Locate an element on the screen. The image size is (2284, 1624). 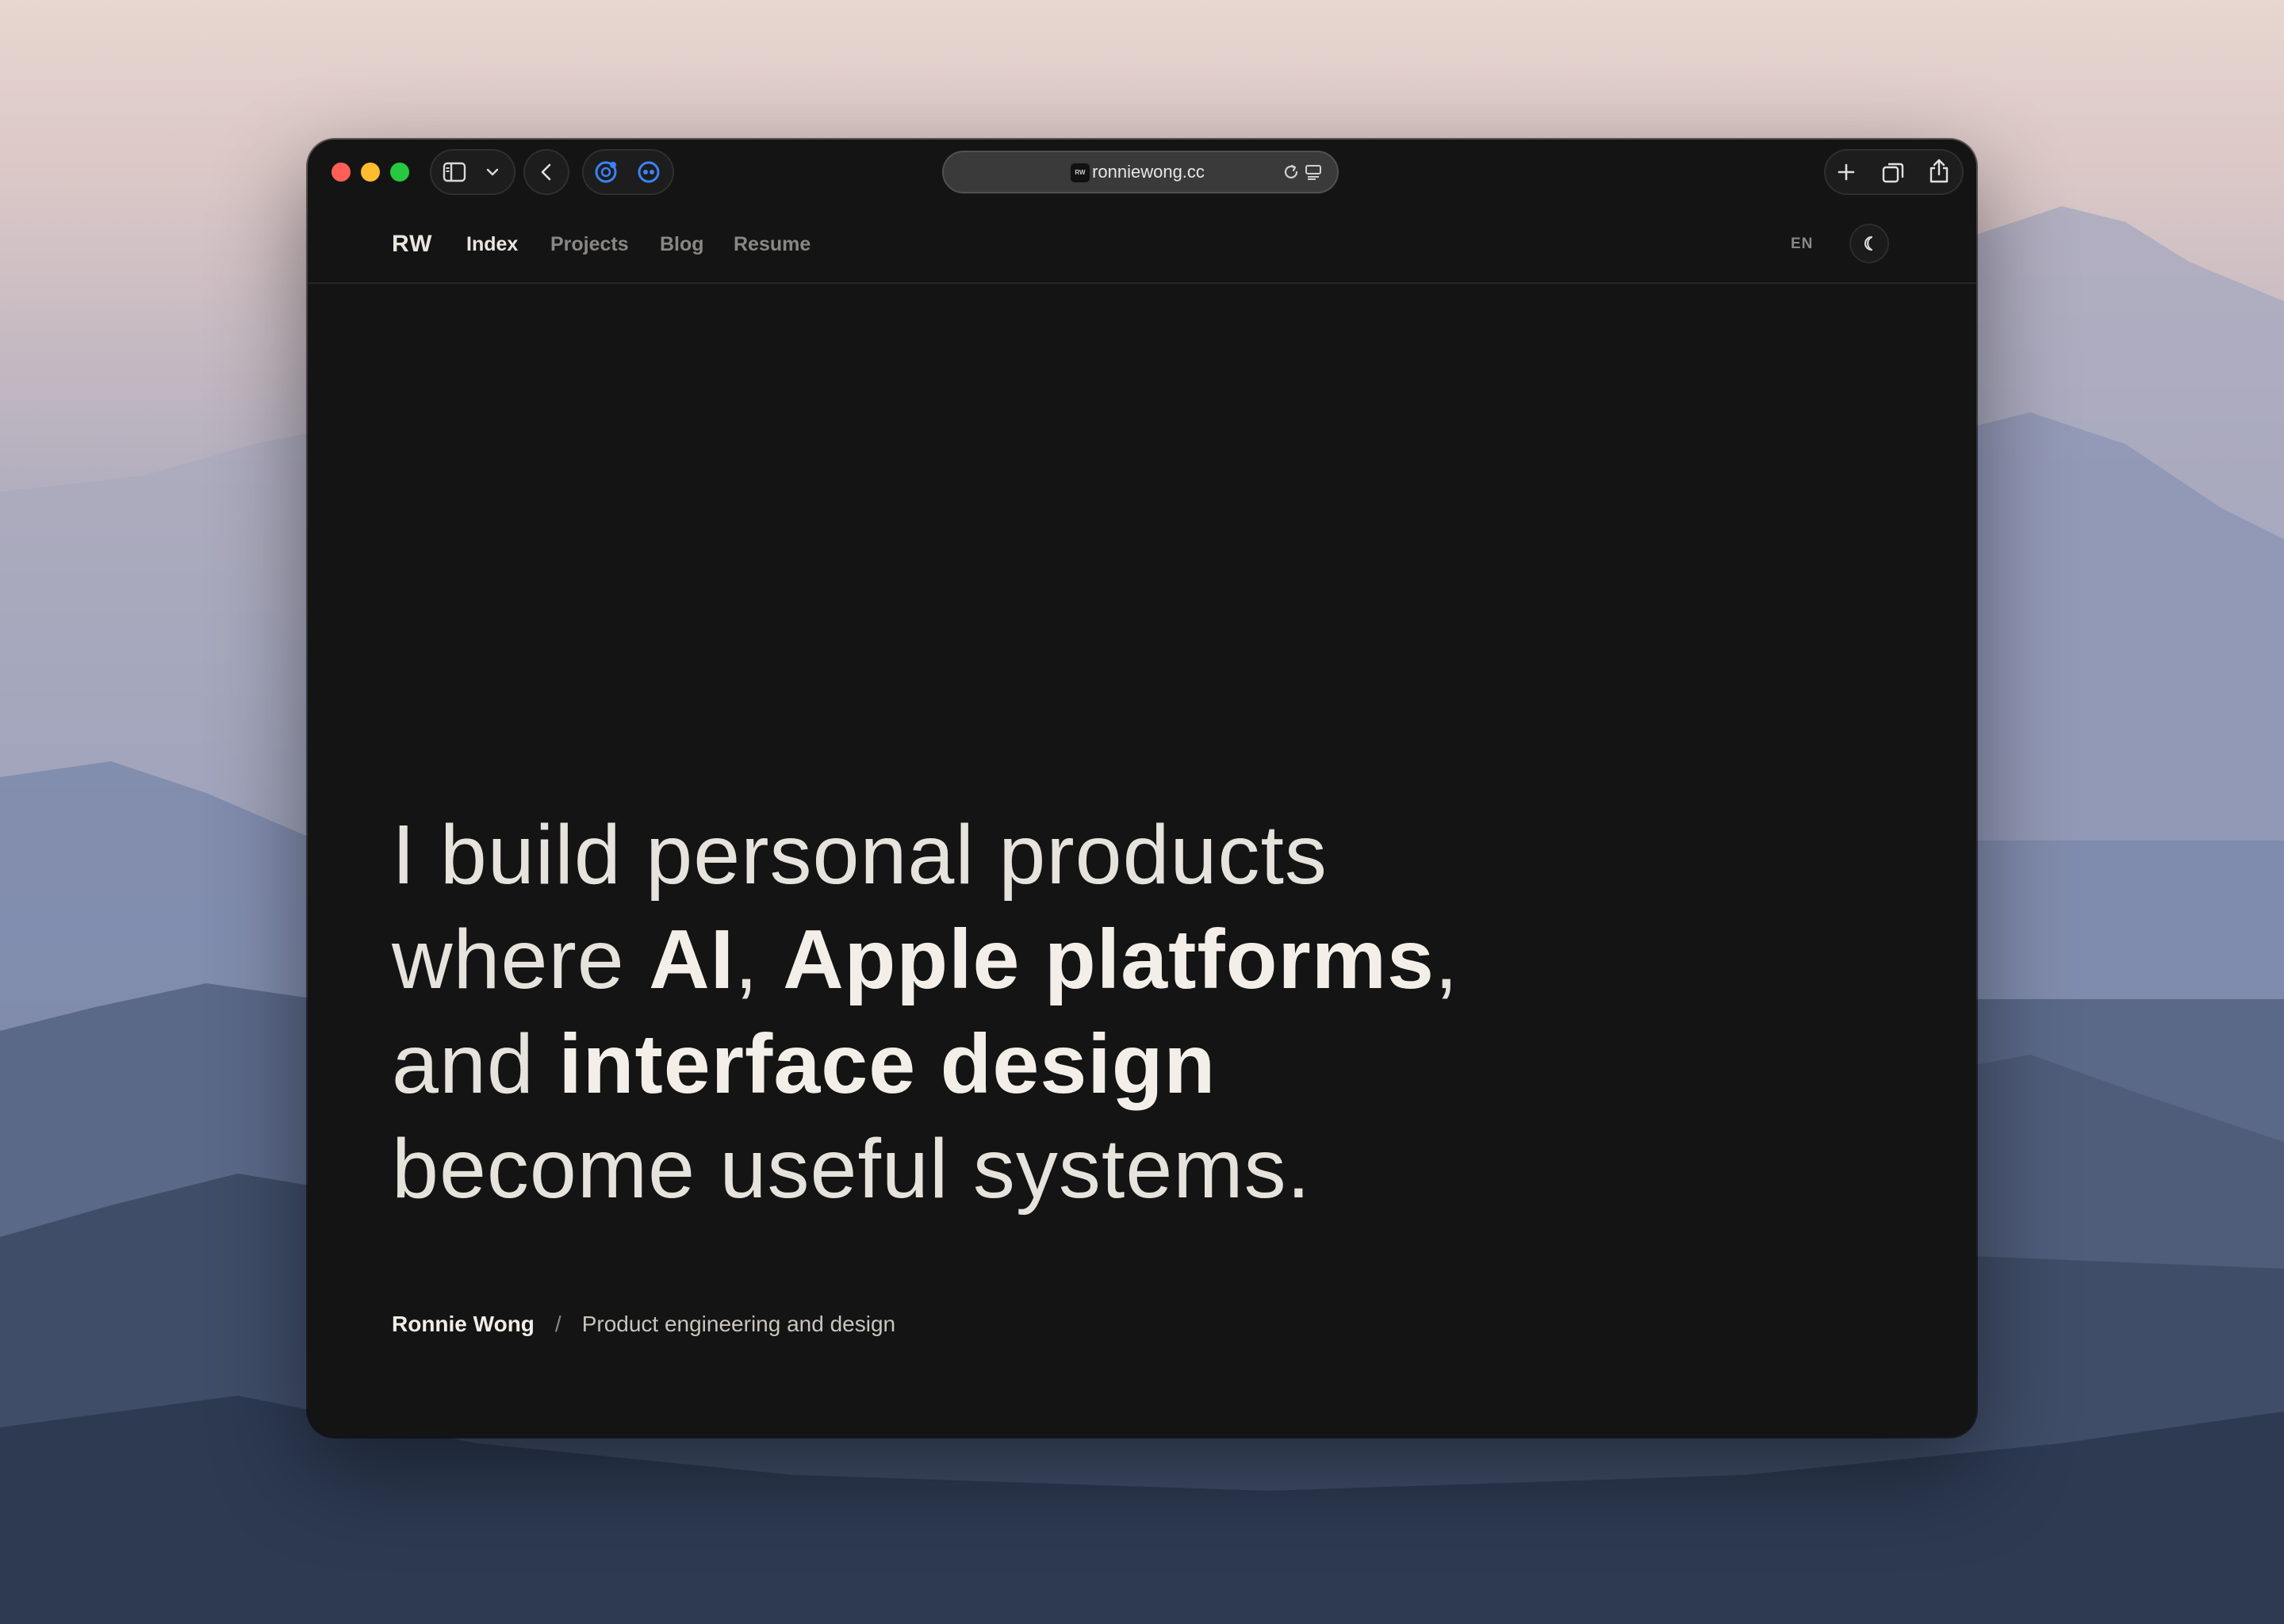
site-header: RW Index Projects Blog Resume EN is located at coordinates (1142, 245).